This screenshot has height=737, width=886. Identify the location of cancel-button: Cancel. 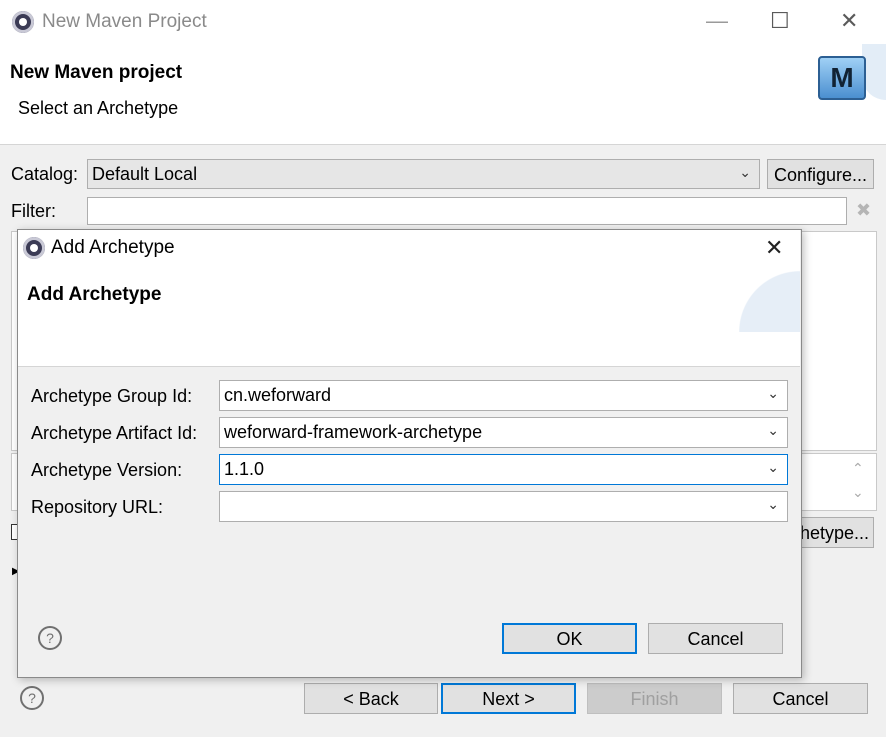
(800, 698).